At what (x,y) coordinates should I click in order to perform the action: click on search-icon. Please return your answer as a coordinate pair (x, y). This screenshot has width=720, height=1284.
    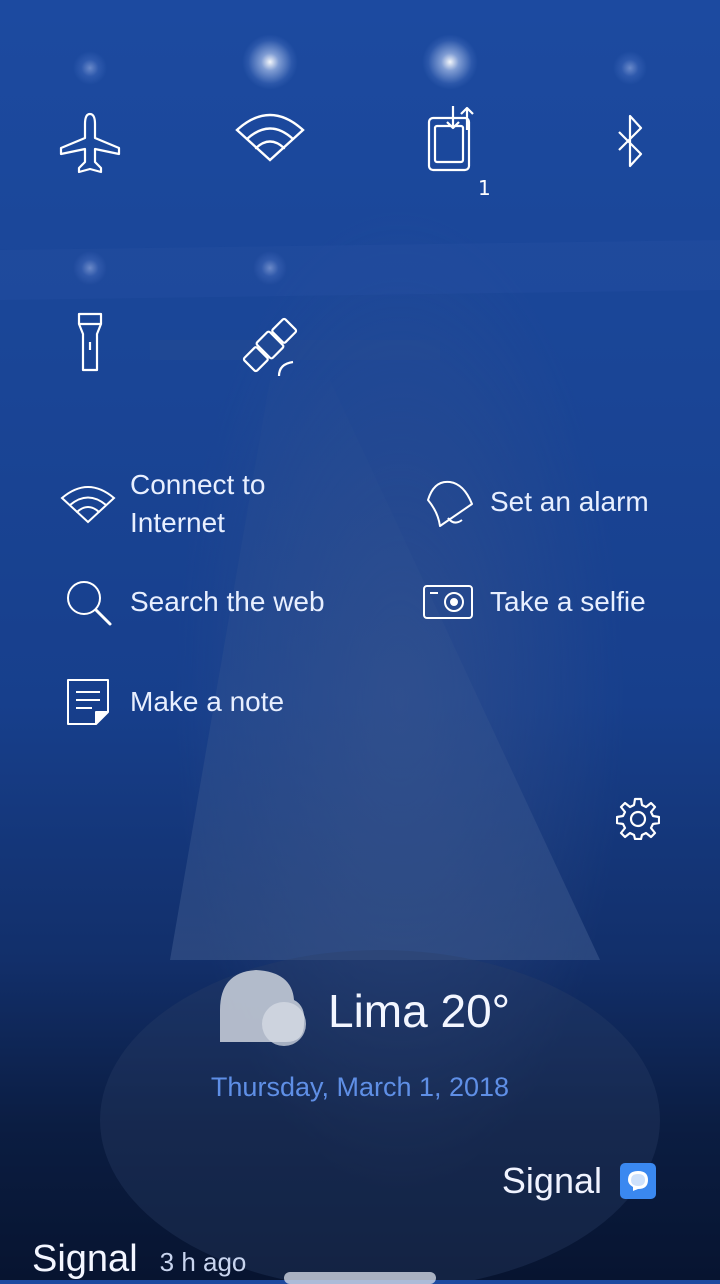
    Looking at the image, I should click on (88, 602).